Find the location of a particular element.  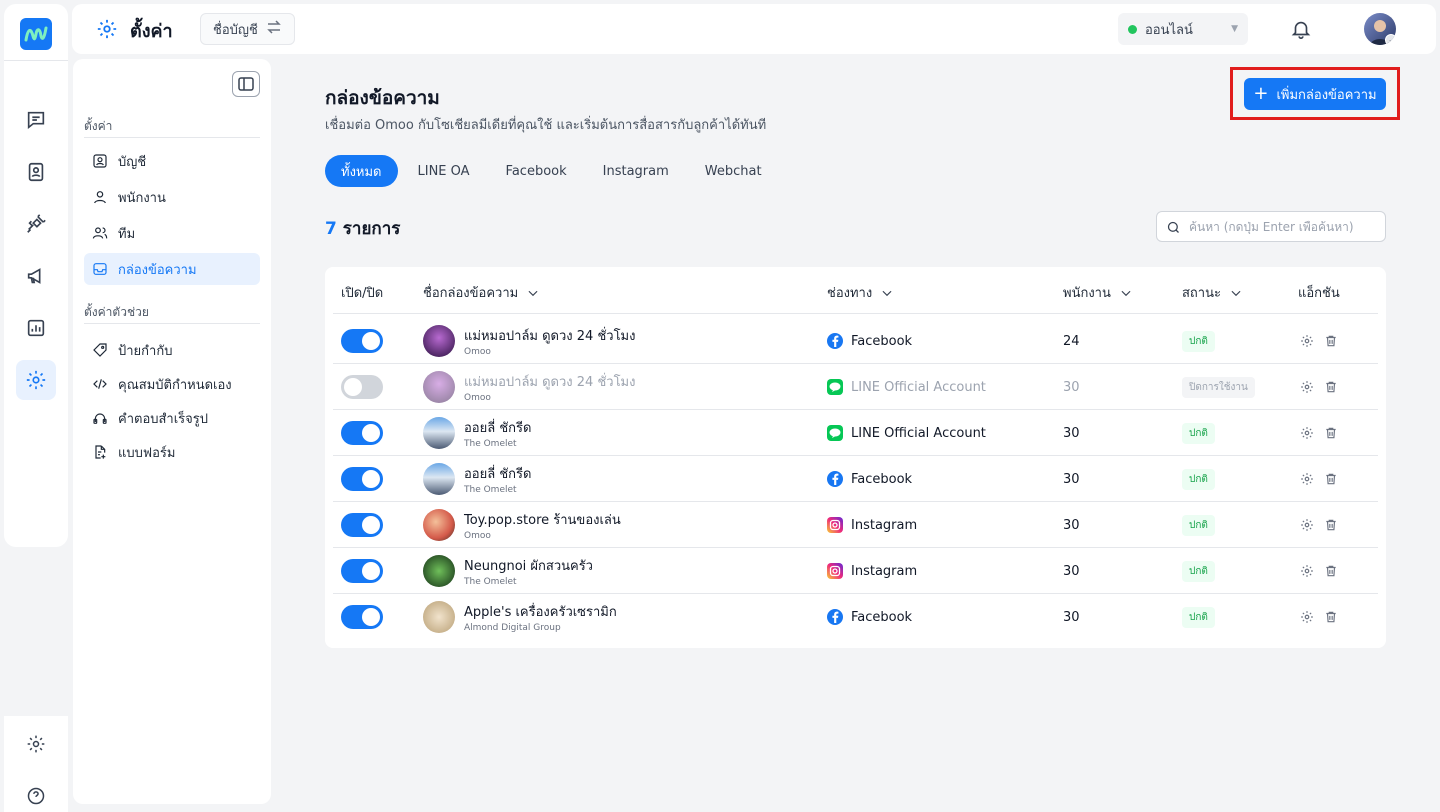

report-chart-icon is located at coordinates (36, 328).